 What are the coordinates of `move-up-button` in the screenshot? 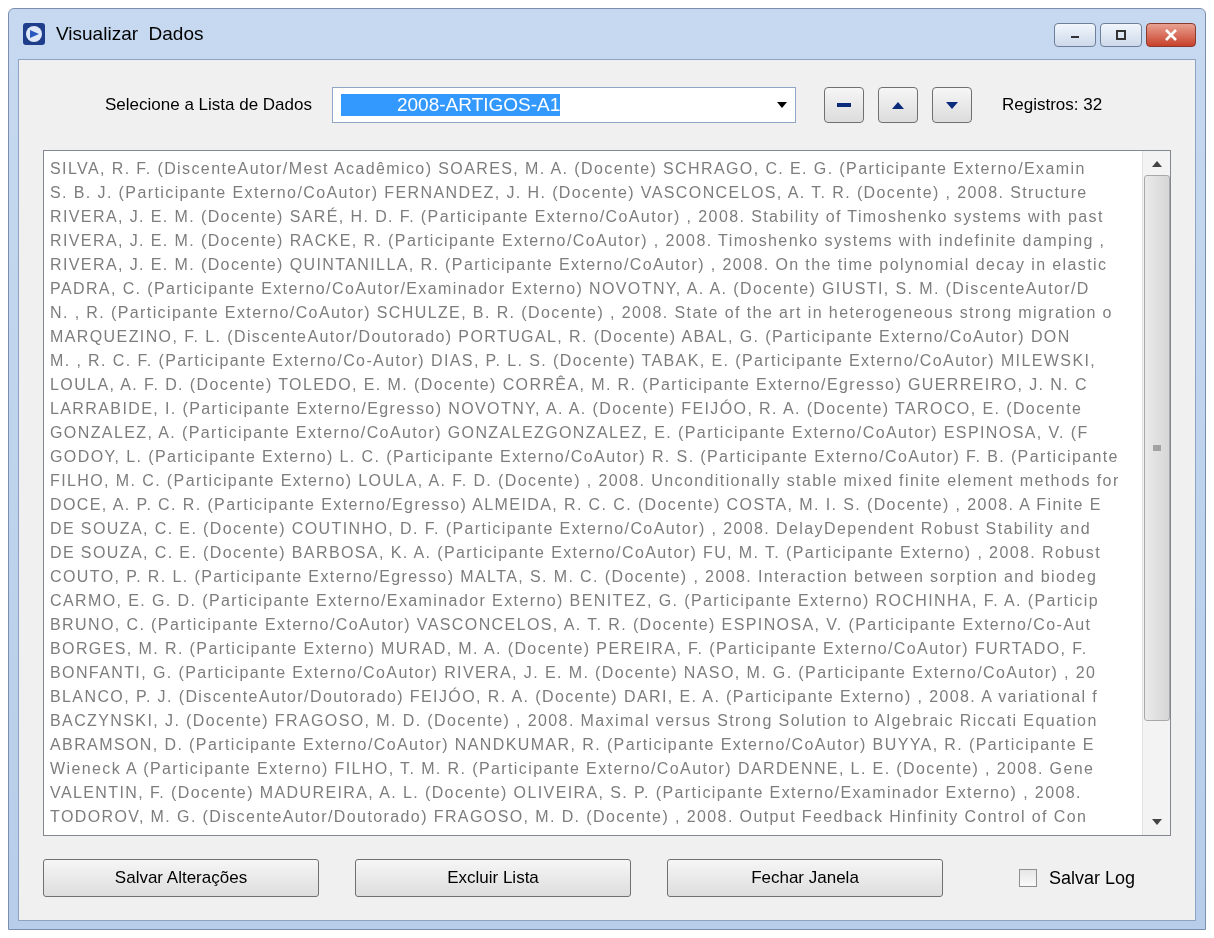 It's located at (898, 105).